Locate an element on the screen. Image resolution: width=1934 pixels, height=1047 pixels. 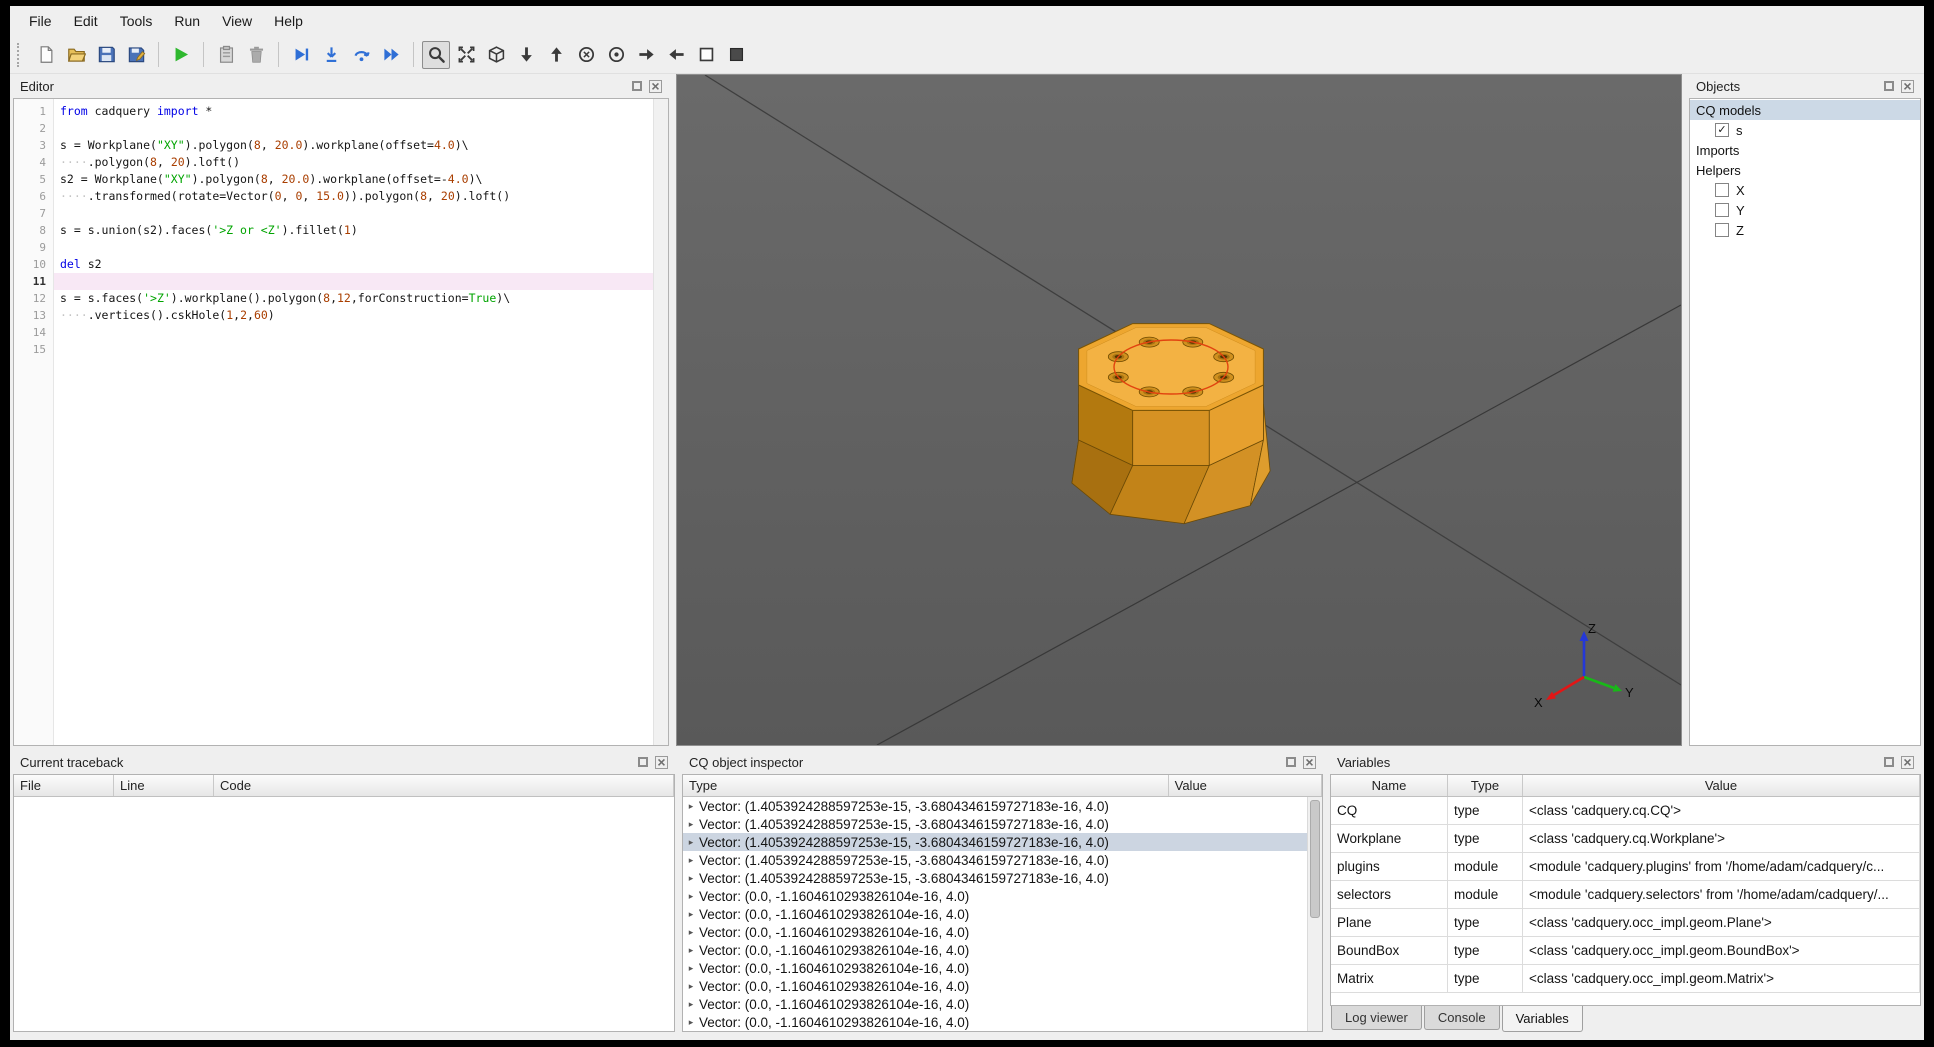
tree-item-s: ✓ s is located at coordinates (1805, 130).